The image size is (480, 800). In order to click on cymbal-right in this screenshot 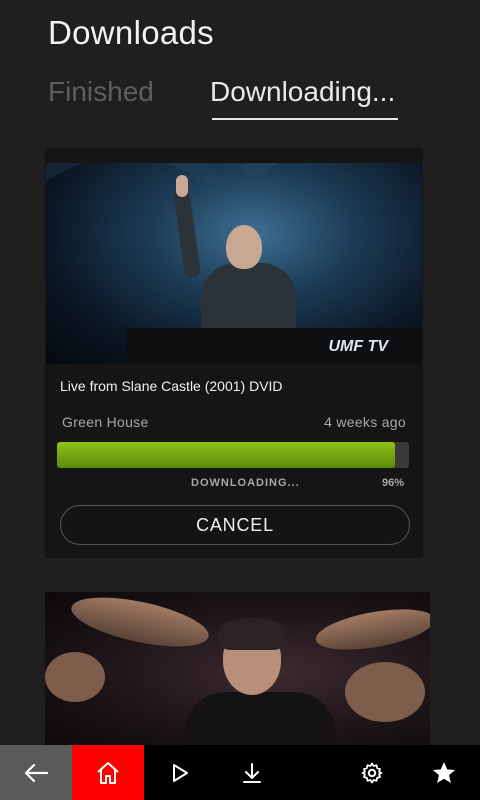, I will do `click(371, 629)`.